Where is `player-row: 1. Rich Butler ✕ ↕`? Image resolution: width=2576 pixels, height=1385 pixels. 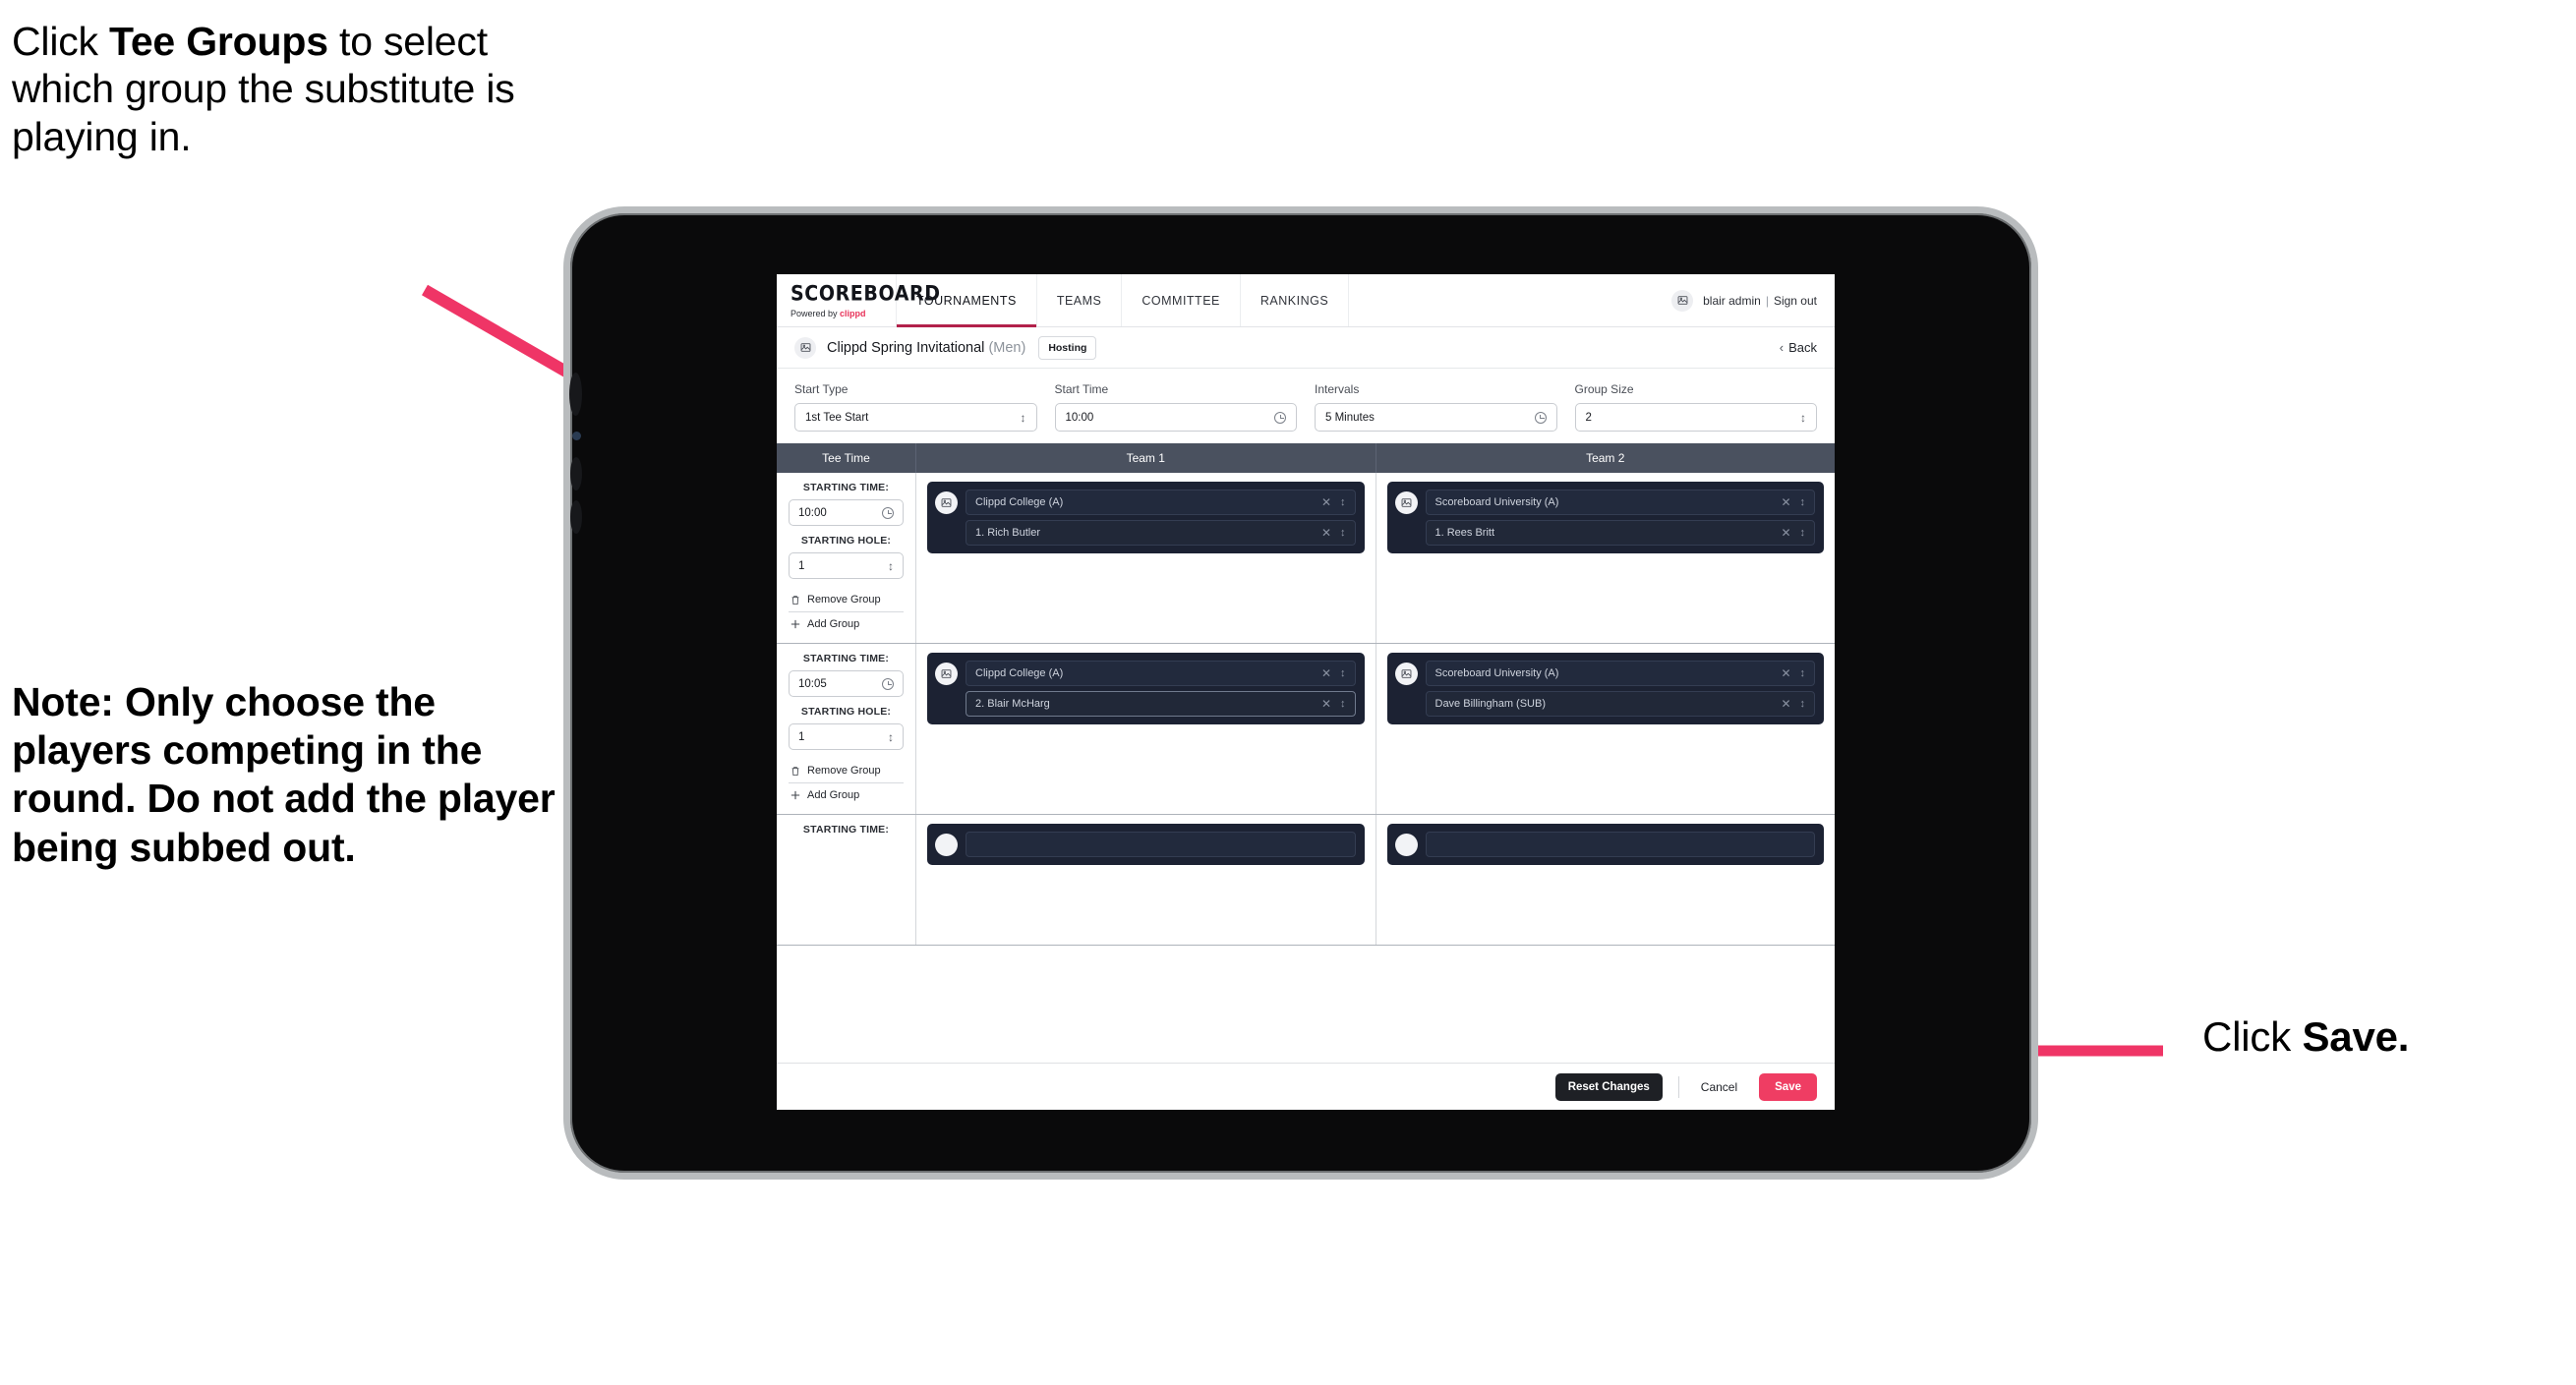
player-row: 1. Rich Butler ✕ ↕ is located at coordinates (1161, 533).